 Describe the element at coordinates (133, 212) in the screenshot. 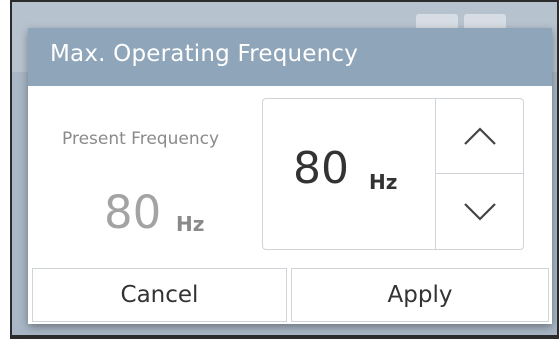

I see `present-frequency-value: 80` at that location.